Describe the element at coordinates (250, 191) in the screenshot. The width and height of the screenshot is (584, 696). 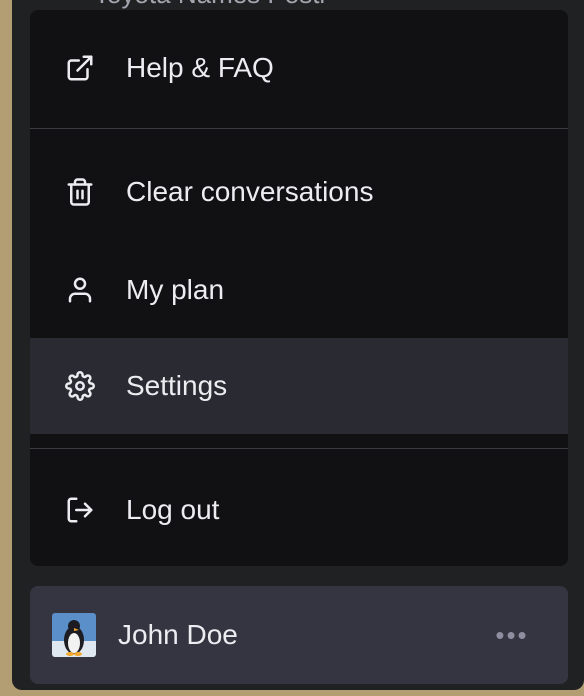
I see `menu-item-label: Clear conversations` at that location.